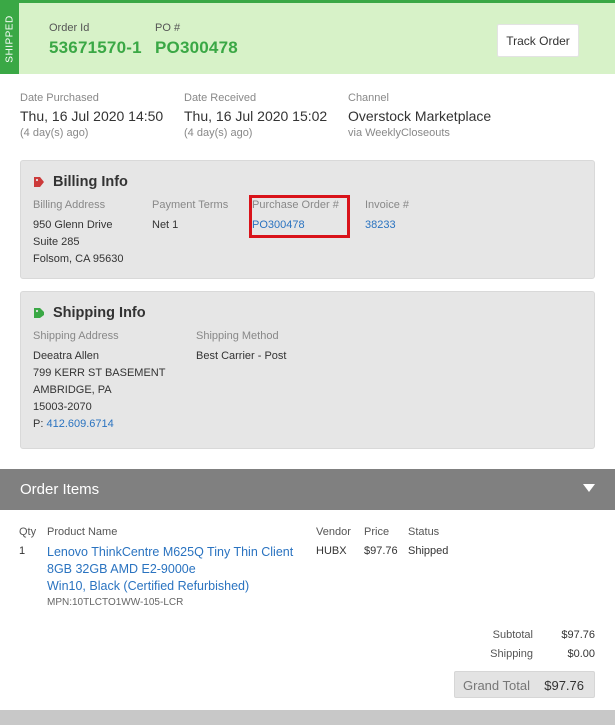 The width and height of the screenshot is (615, 725). Describe the element at coordinates (59, 98) in the screenshot. I see `date-purchased-label: Date Purchased` at that location.